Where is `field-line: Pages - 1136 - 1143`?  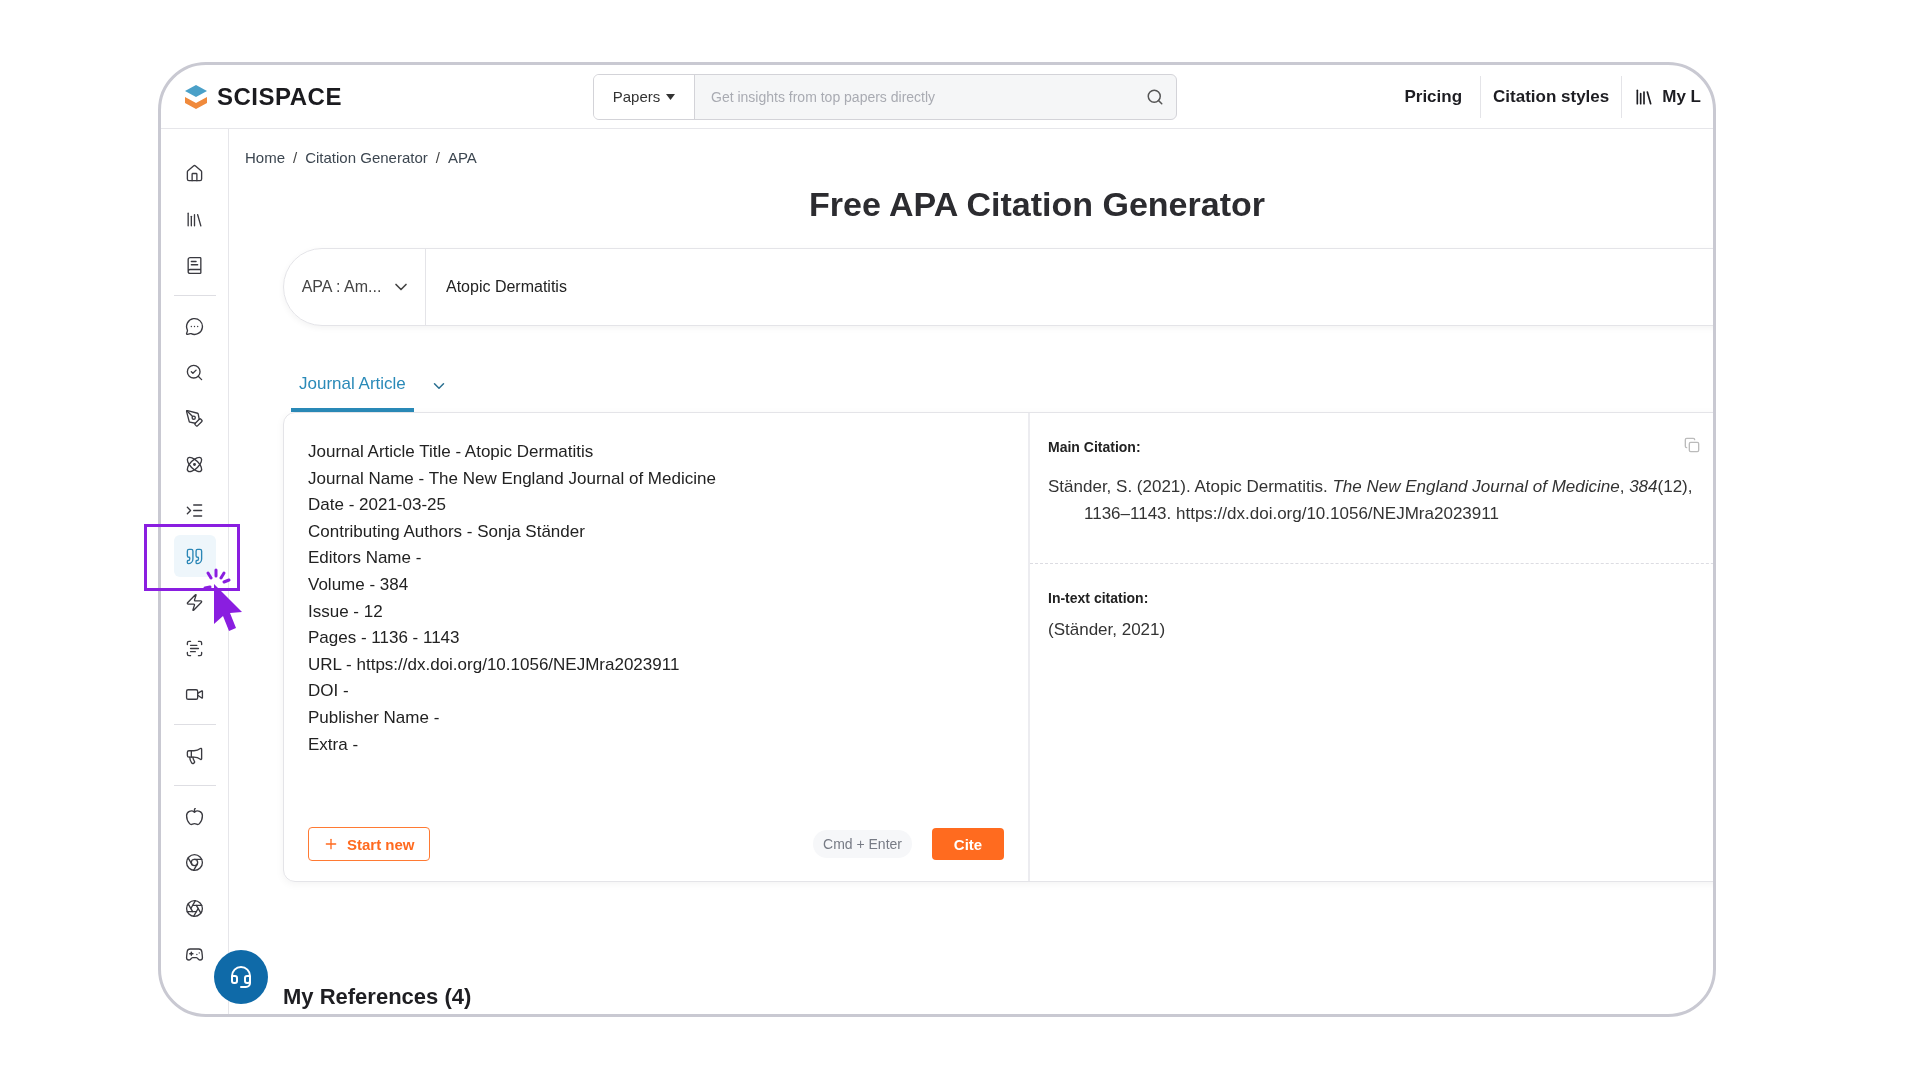
field-line: Pages - 1136 - 1143 is located at coordinates (384, 638).